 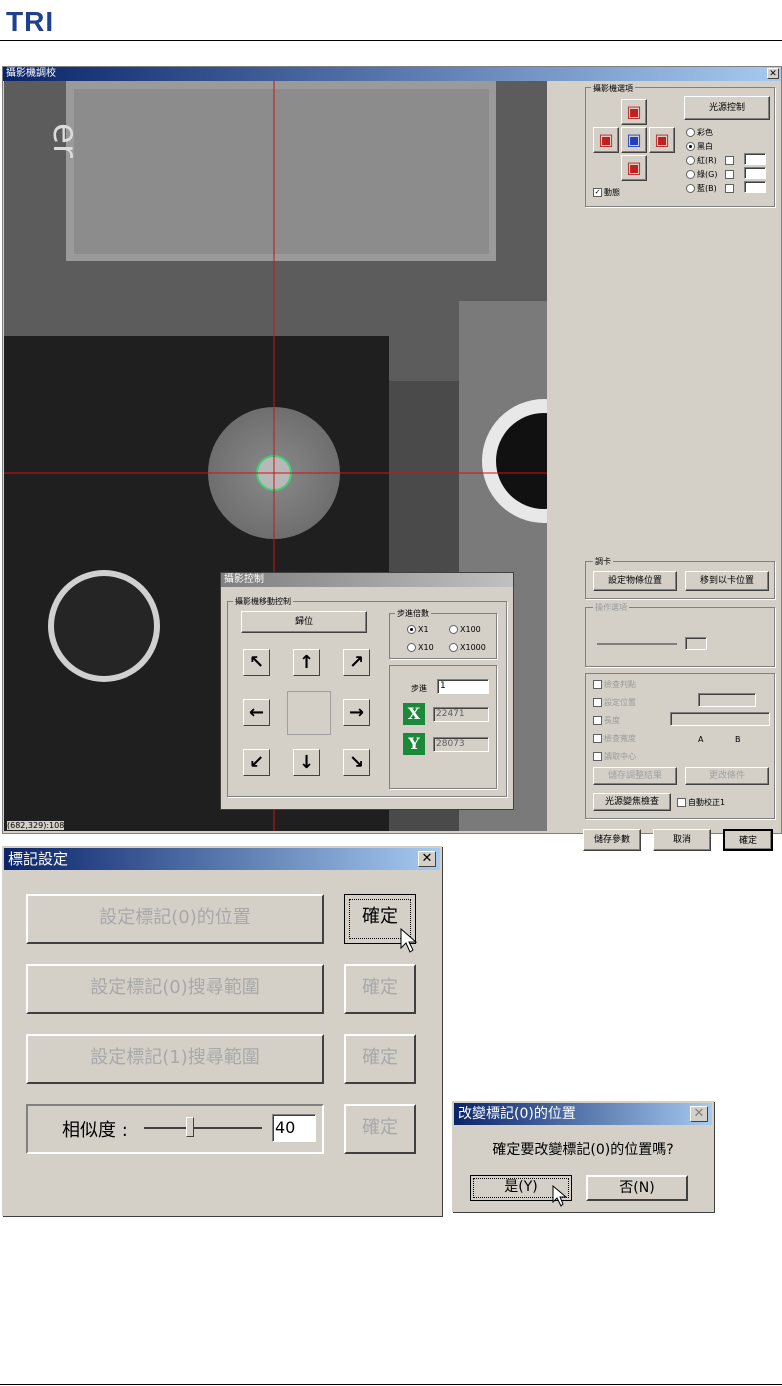 I want to click on x-axis-icon: X, so click(x=414, y=714).